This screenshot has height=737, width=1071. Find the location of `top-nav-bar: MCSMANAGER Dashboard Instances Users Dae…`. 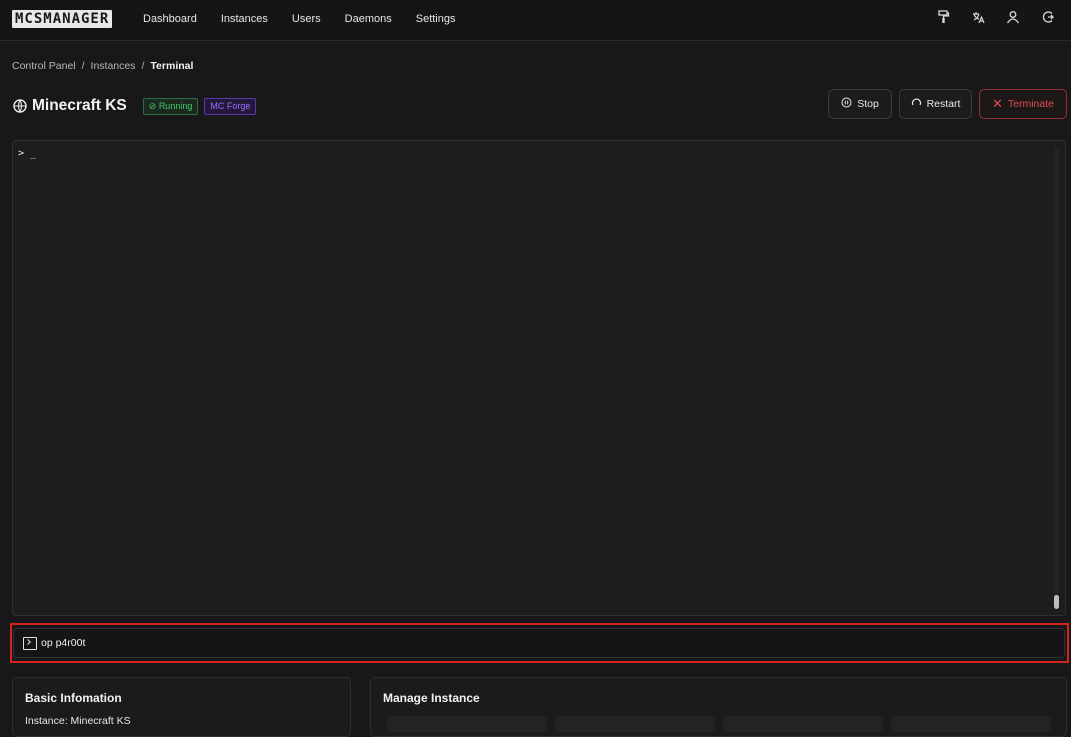

top-nav-bar: MCSMANAGER Dashboard Instances Users Dae… is located at coordinates (535, 20).